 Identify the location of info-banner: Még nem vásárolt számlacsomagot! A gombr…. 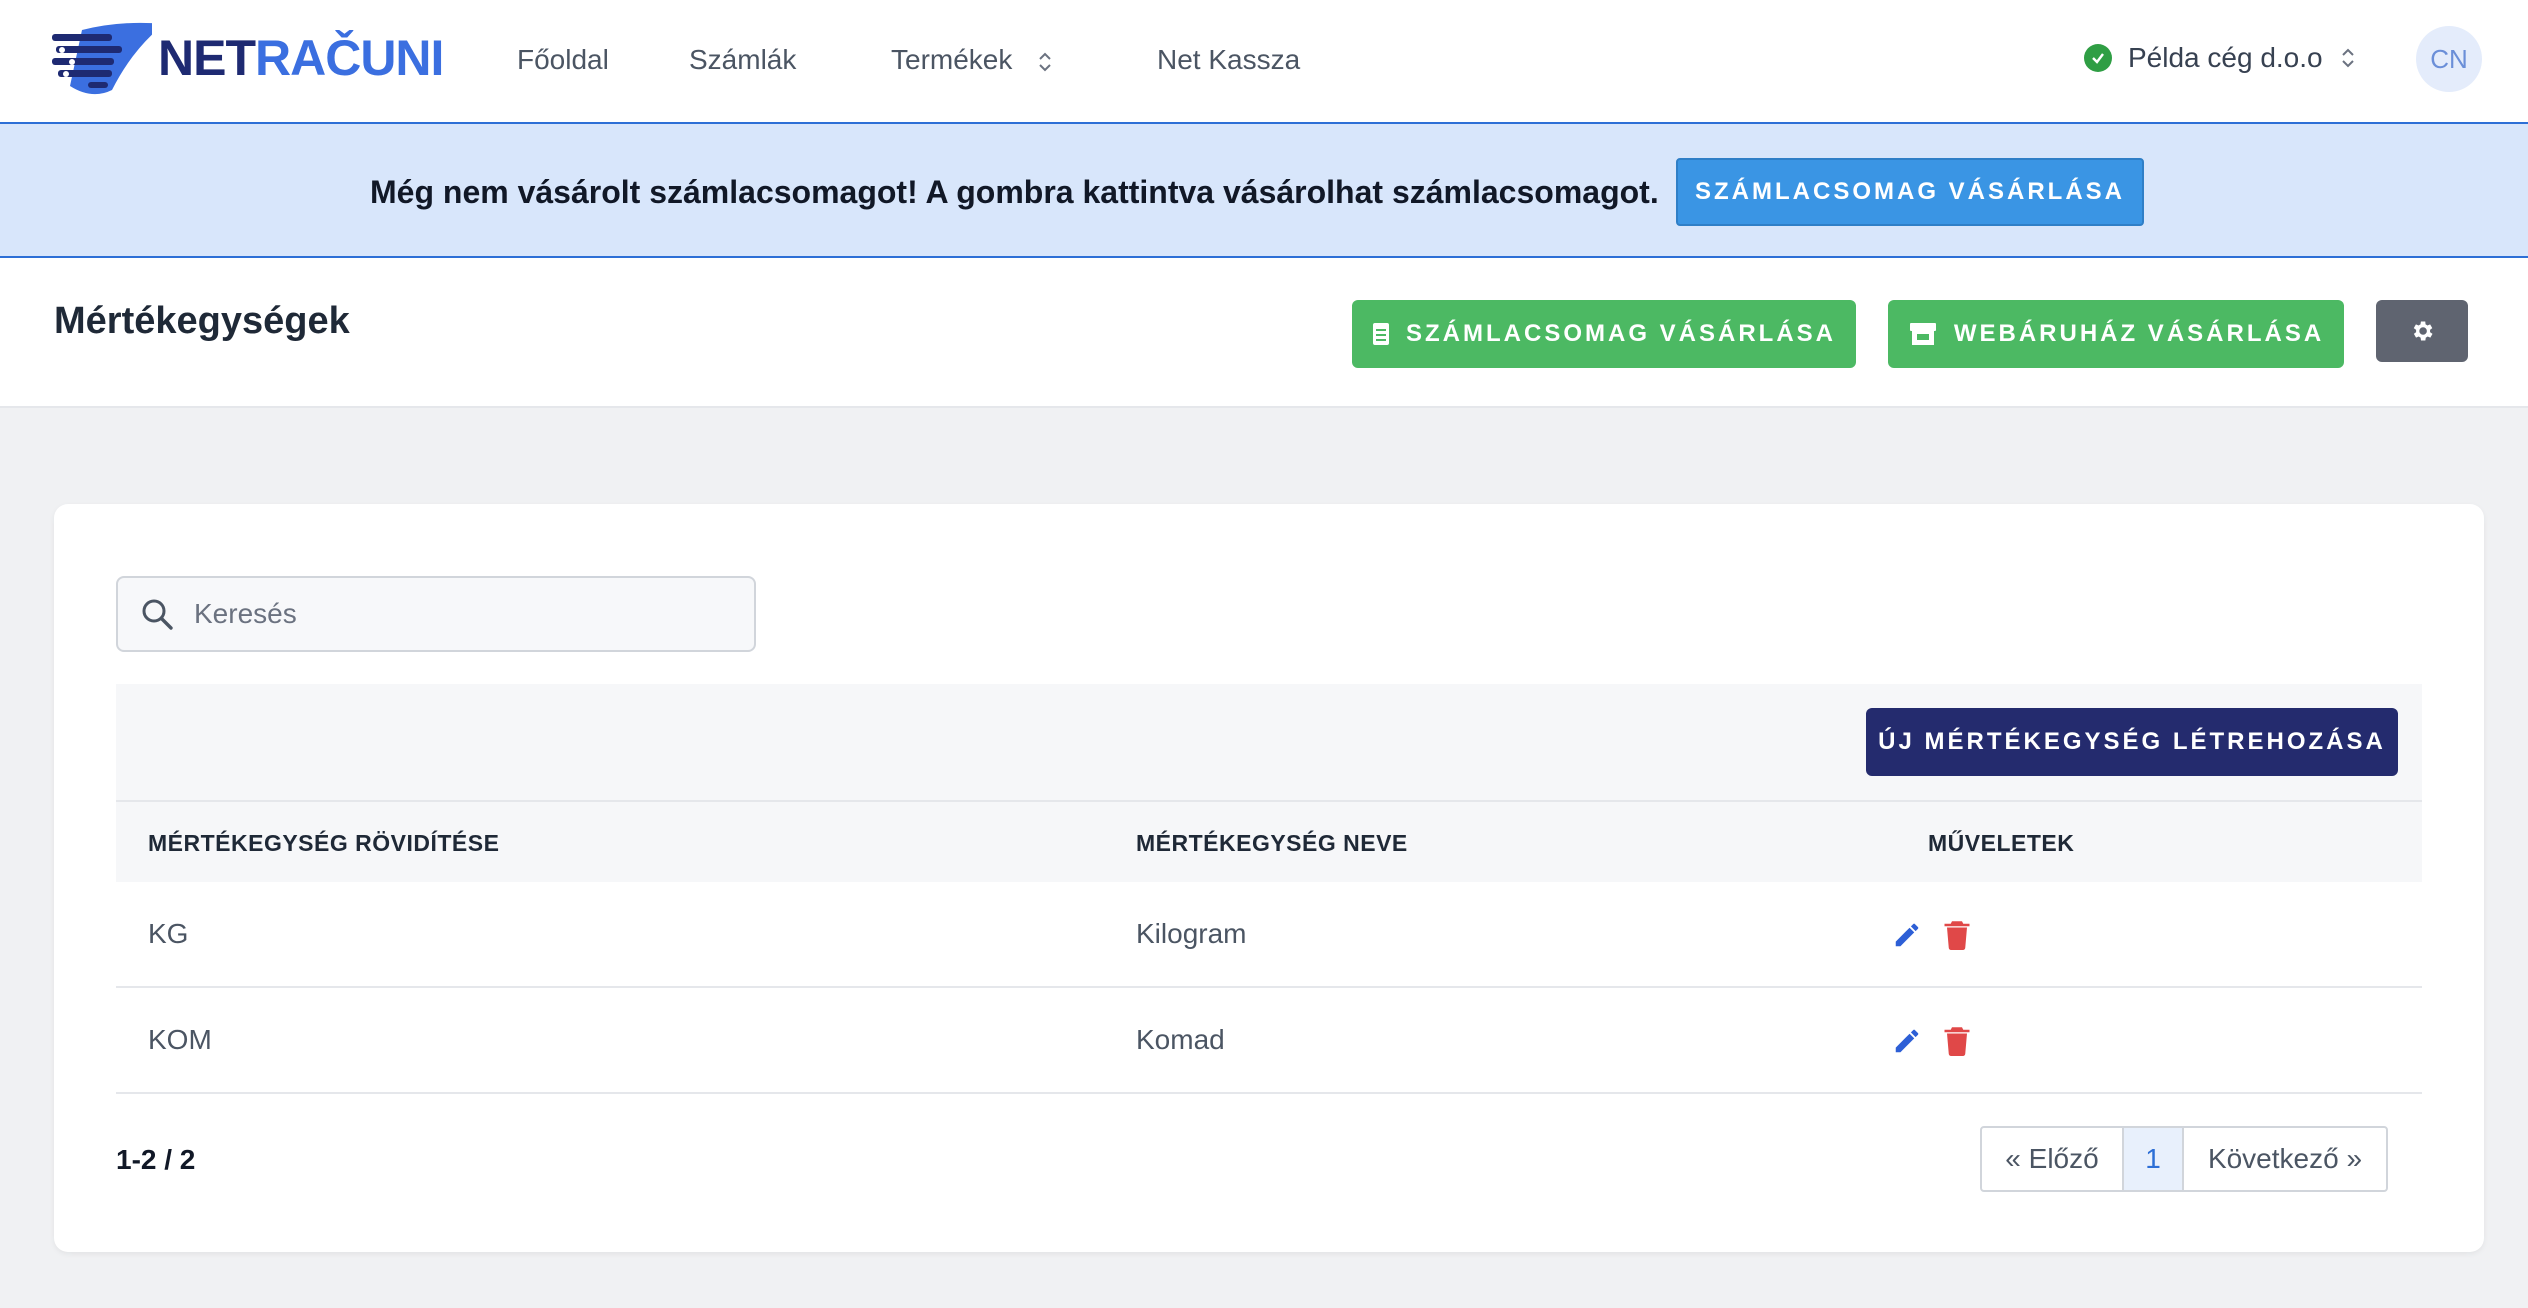
(1264, 191).